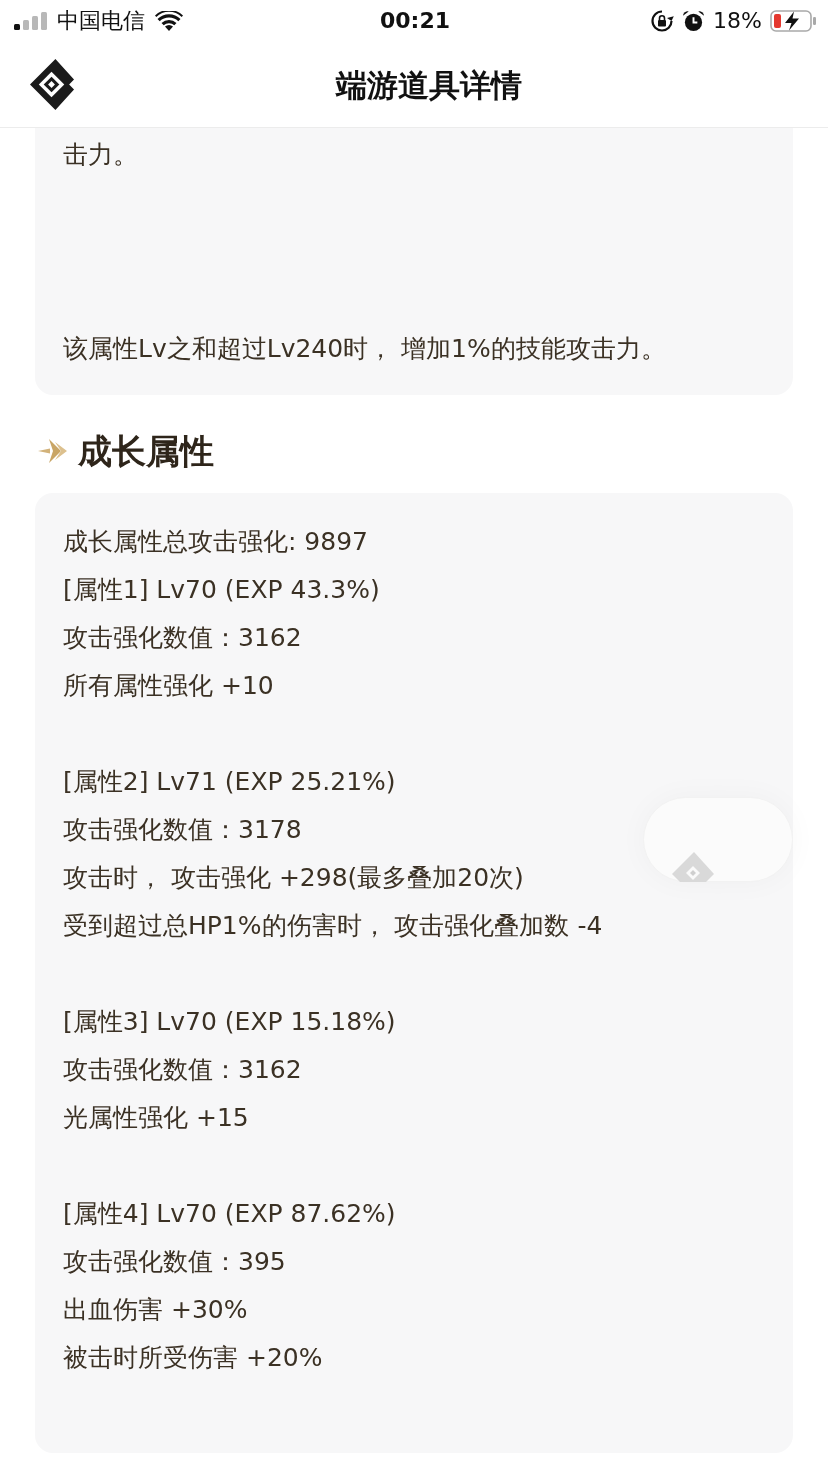  What do you see at coordinates (169, 21) in the screenshot?
I see `wifi-icon` at bounding box center [169, 21].